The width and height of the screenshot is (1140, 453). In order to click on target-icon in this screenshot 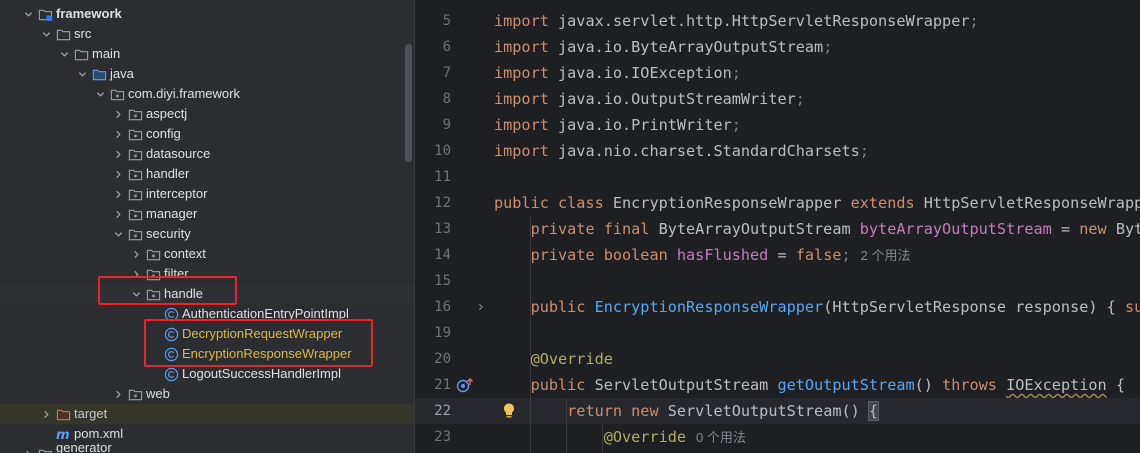, I will do `click(63, 414)`.